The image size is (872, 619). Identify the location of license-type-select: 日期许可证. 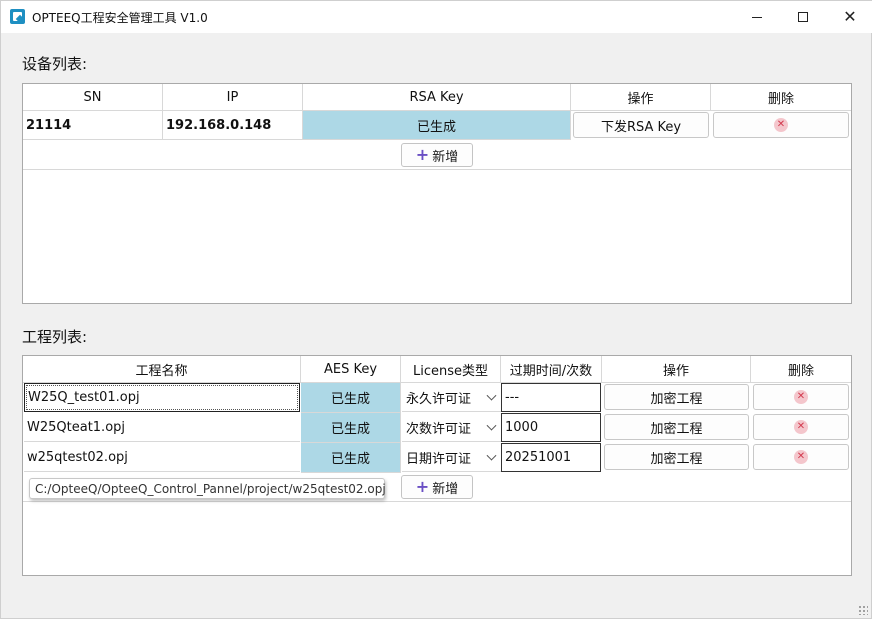
(451, 457).